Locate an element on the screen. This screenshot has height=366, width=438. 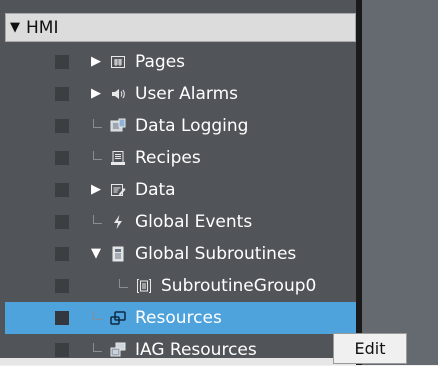
tree-item-label: User Alarms is located at coordinates (187, 94).